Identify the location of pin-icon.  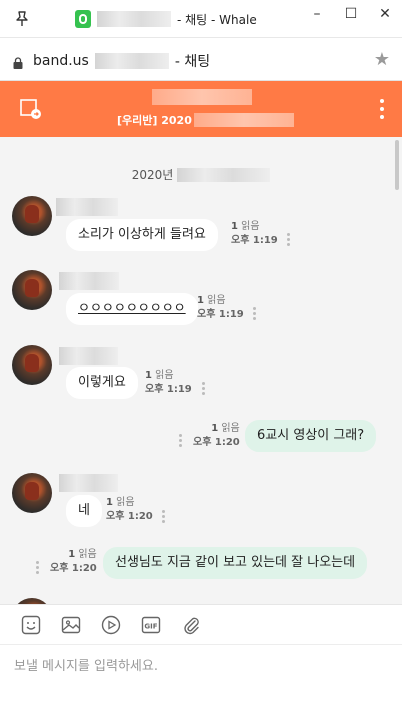
(22, 19).